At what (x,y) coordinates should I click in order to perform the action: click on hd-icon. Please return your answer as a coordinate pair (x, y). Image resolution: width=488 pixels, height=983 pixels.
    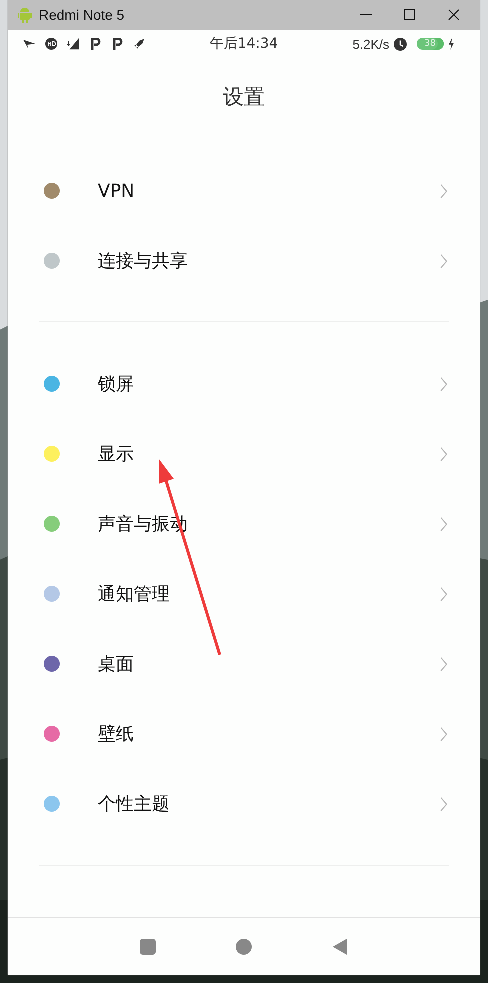
    Looking at the image, I should click on (51, 44).